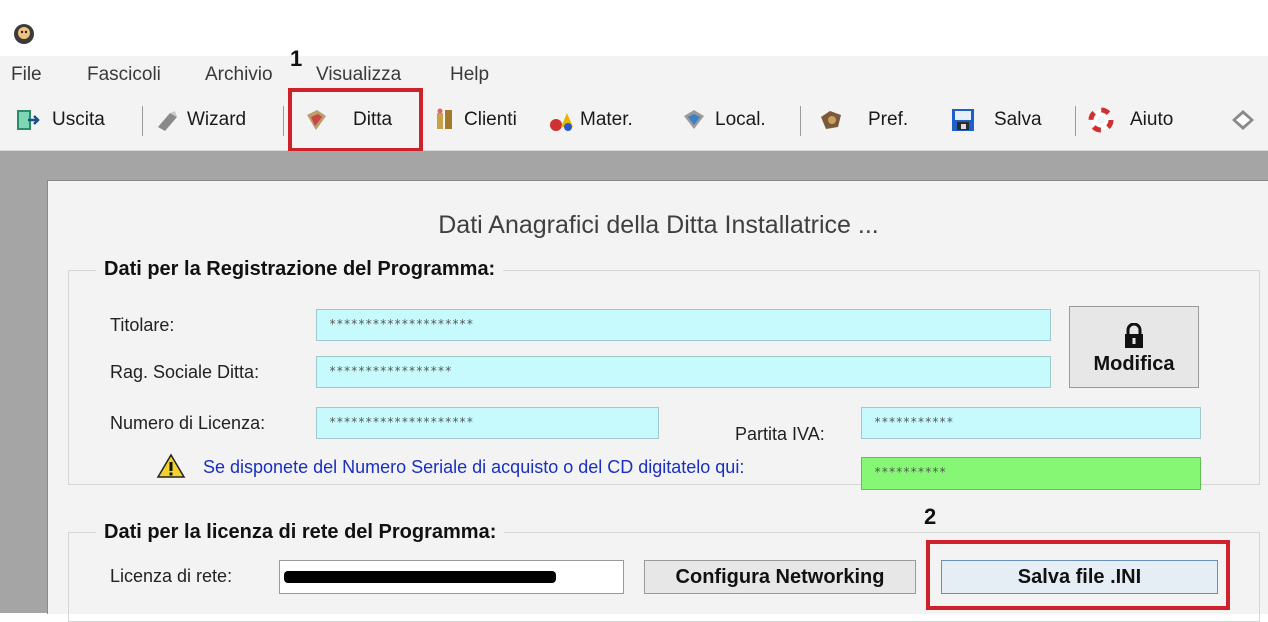  I want to click on ragsoc-label: Rag. Sociale Ditta:, so click(185, 372).